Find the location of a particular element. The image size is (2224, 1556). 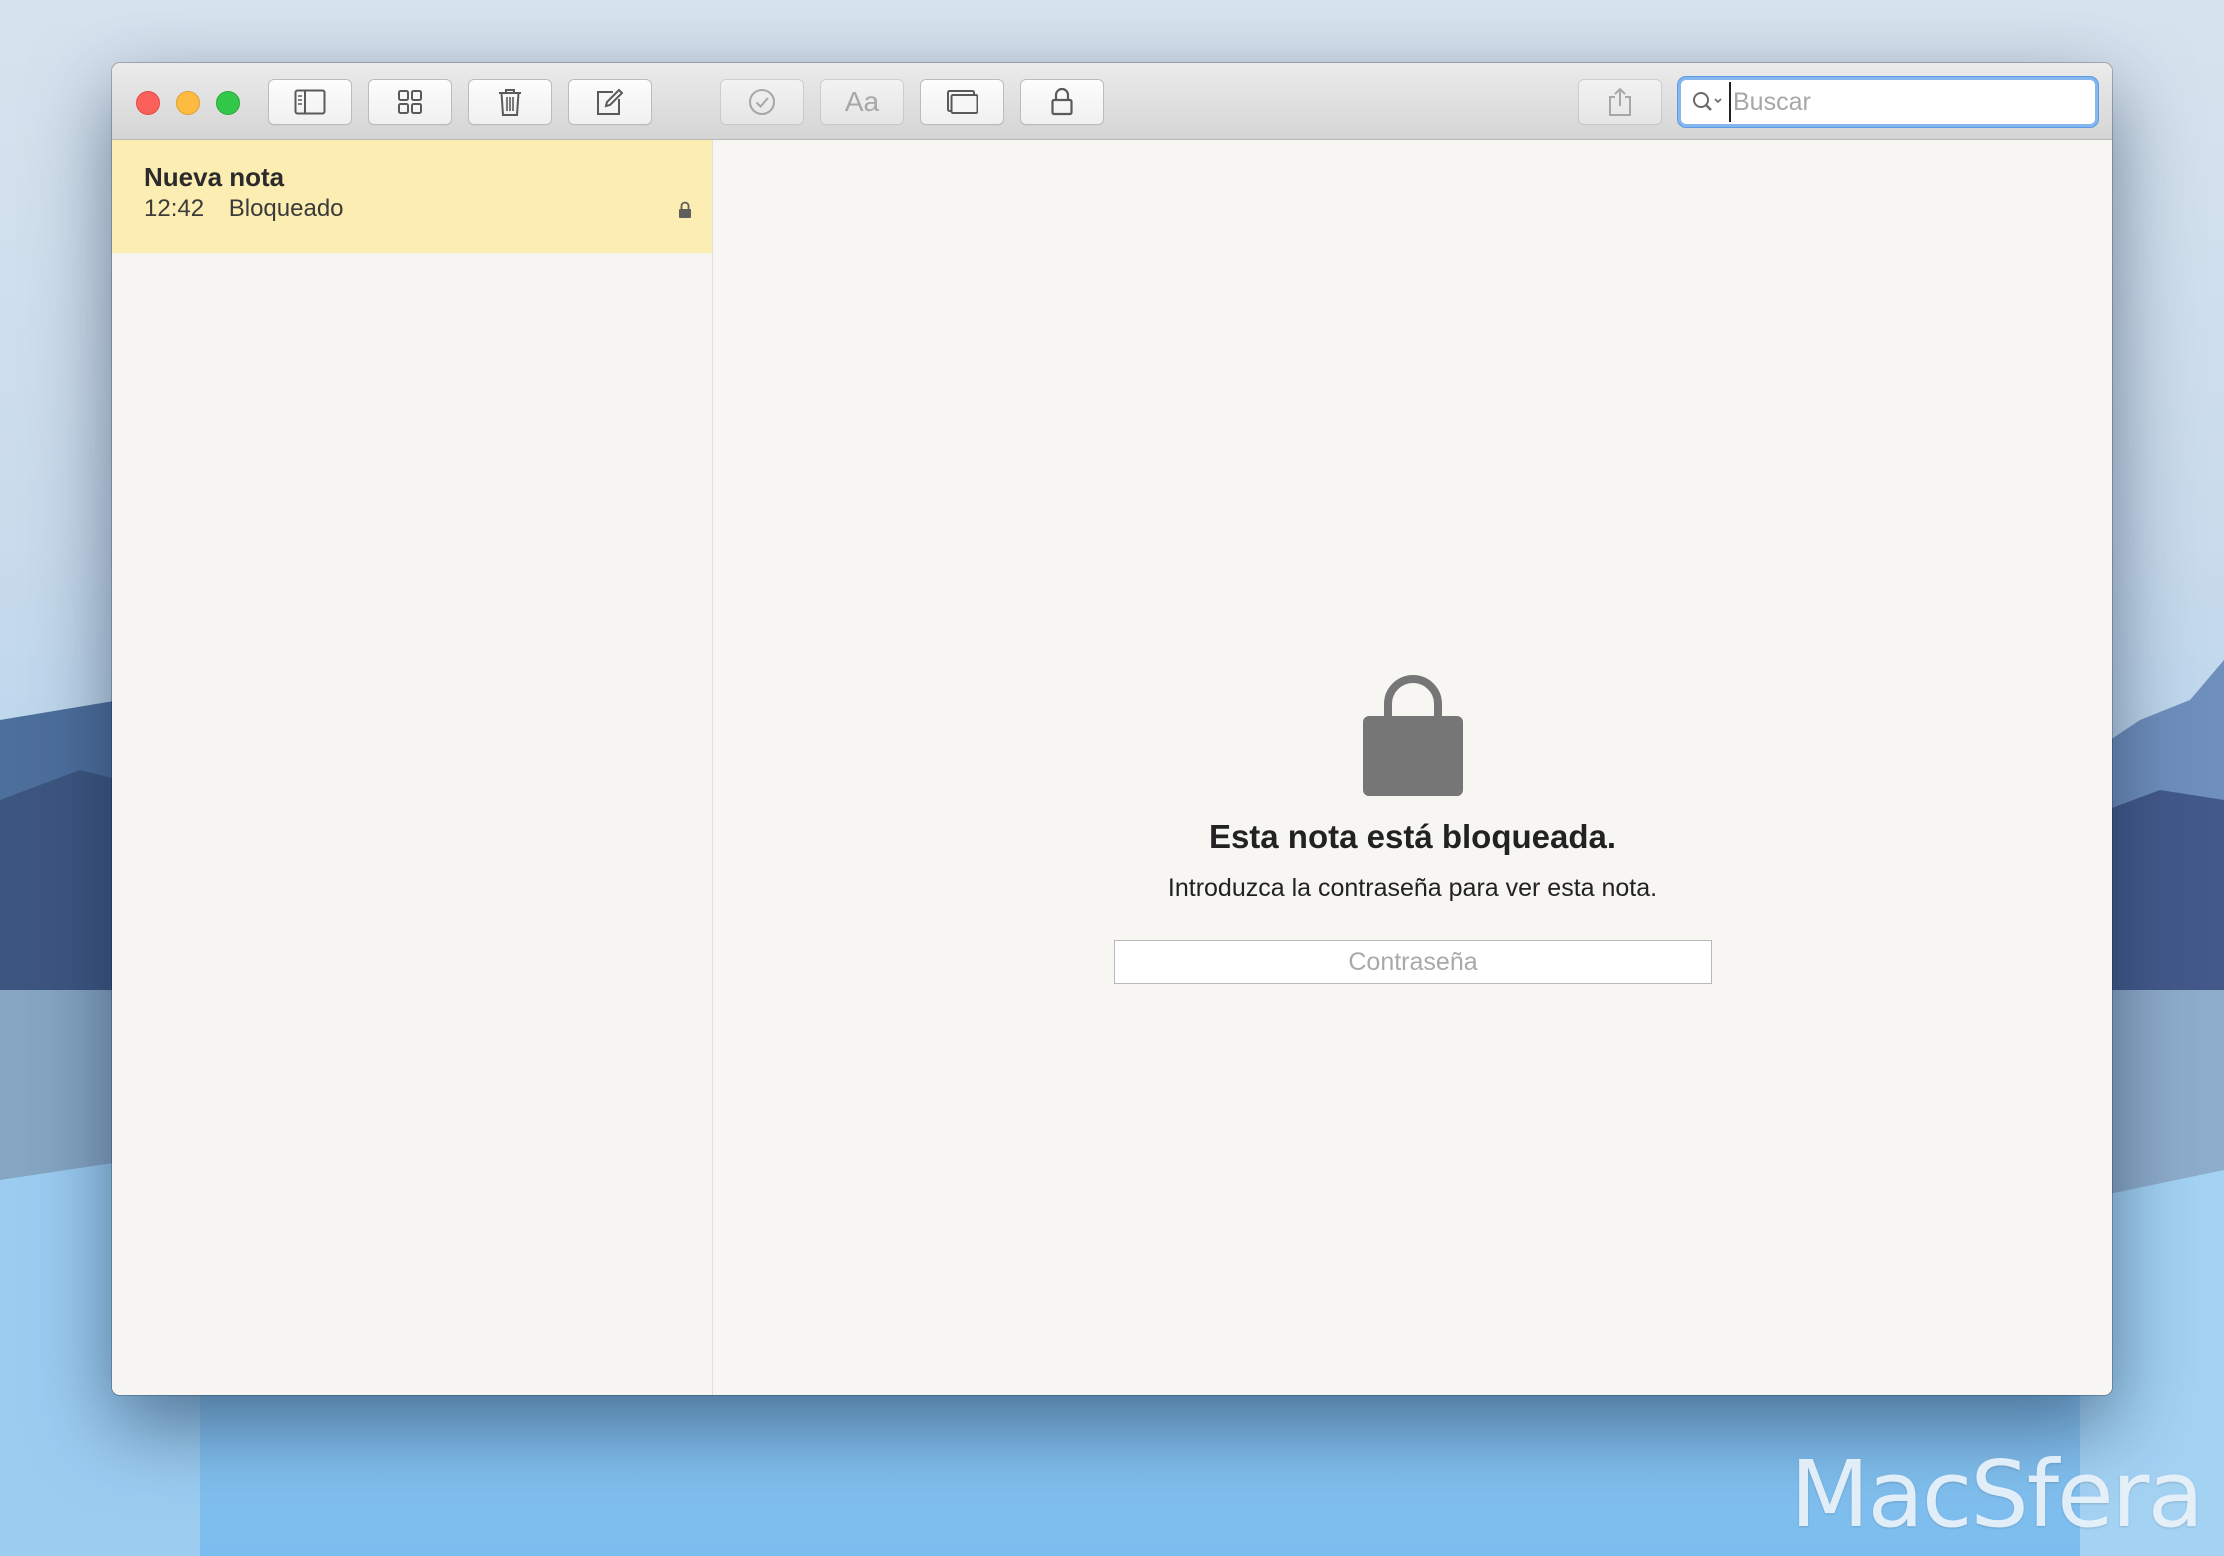

compose-icon is located at coordinates (610, 101).